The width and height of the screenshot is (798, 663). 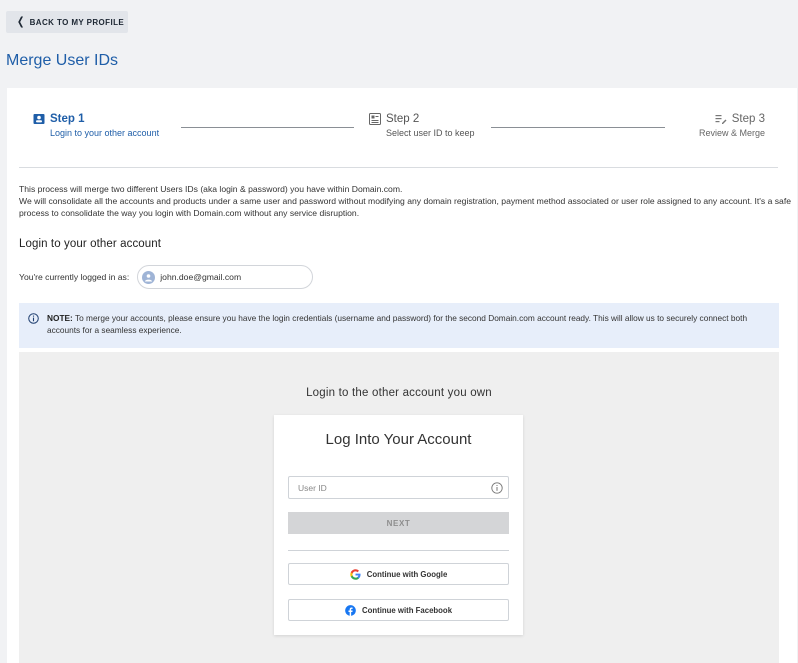 I want to click on step-1-subtitle: Login to your other account, so click(x=105, y=133).